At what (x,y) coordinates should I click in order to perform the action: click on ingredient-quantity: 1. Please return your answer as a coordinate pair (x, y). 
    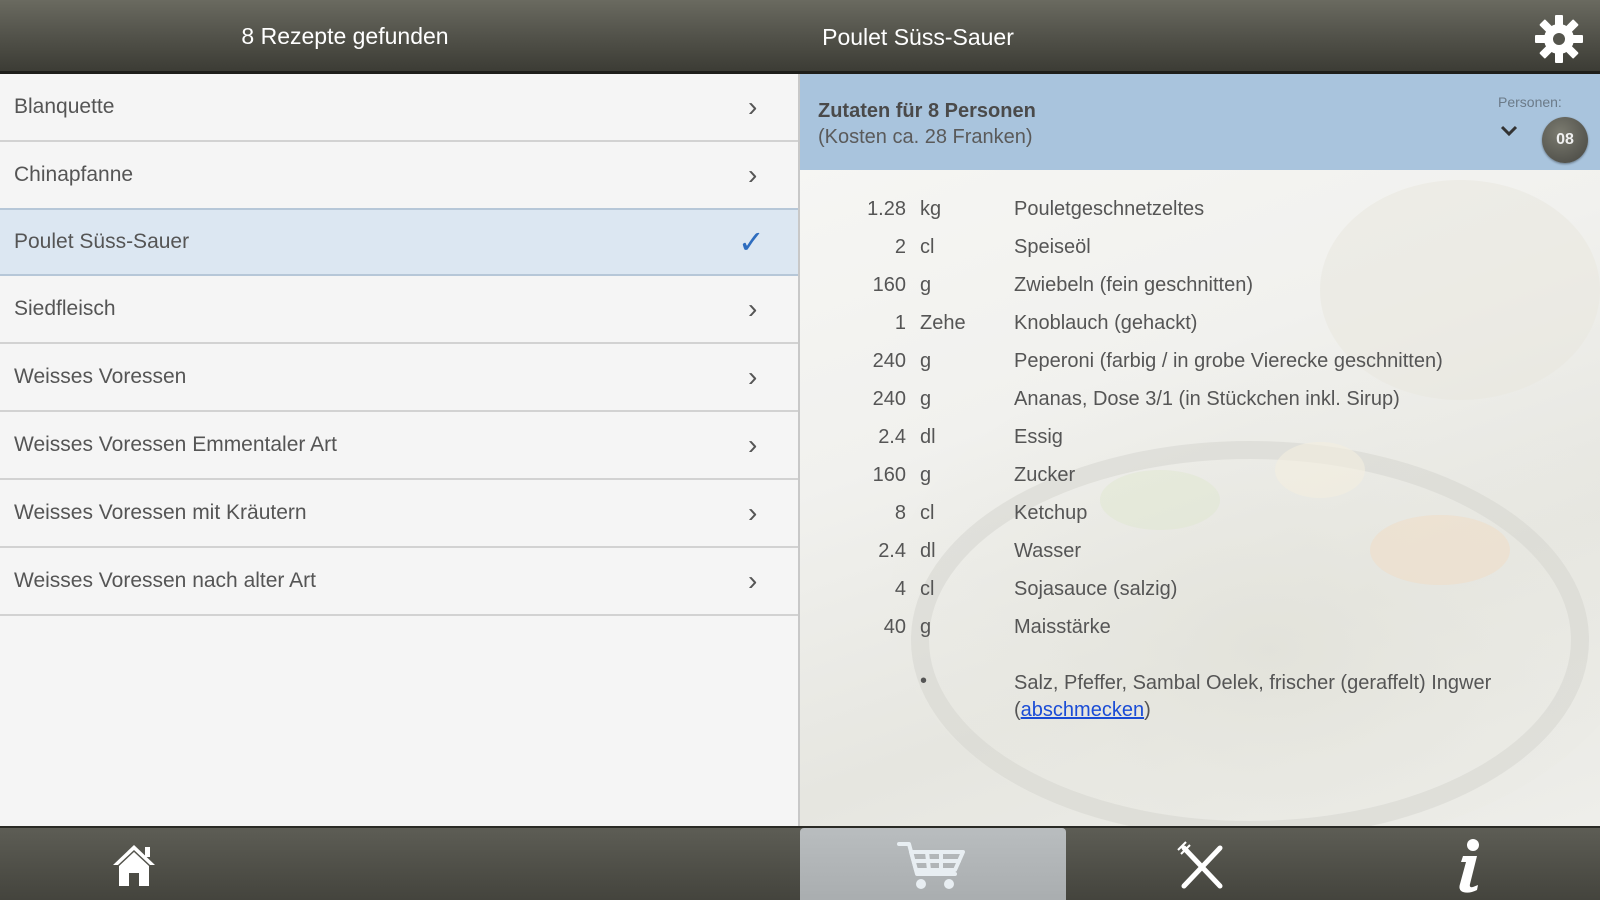
    Looking at the image, I should click on (900, 323).